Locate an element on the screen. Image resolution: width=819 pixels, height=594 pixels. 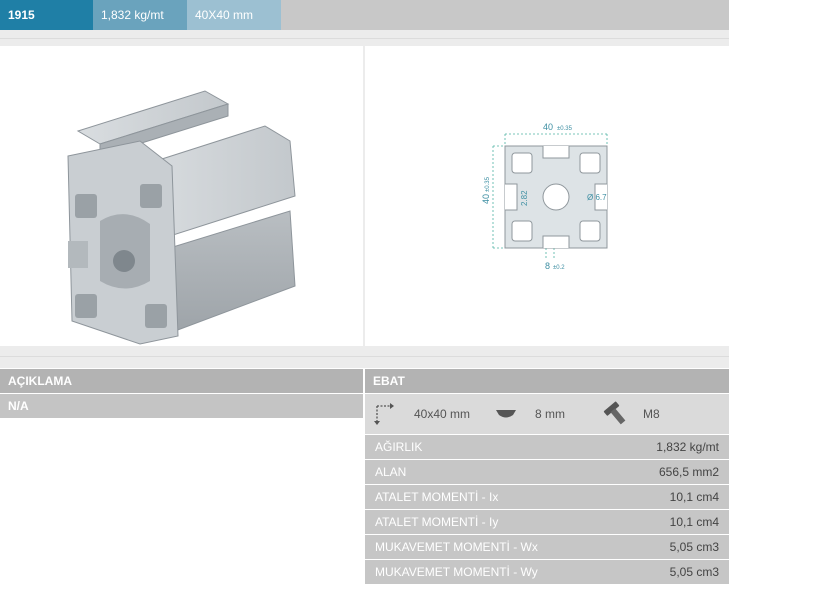
bolt-value: M8 is located at coordinates (651, 414).